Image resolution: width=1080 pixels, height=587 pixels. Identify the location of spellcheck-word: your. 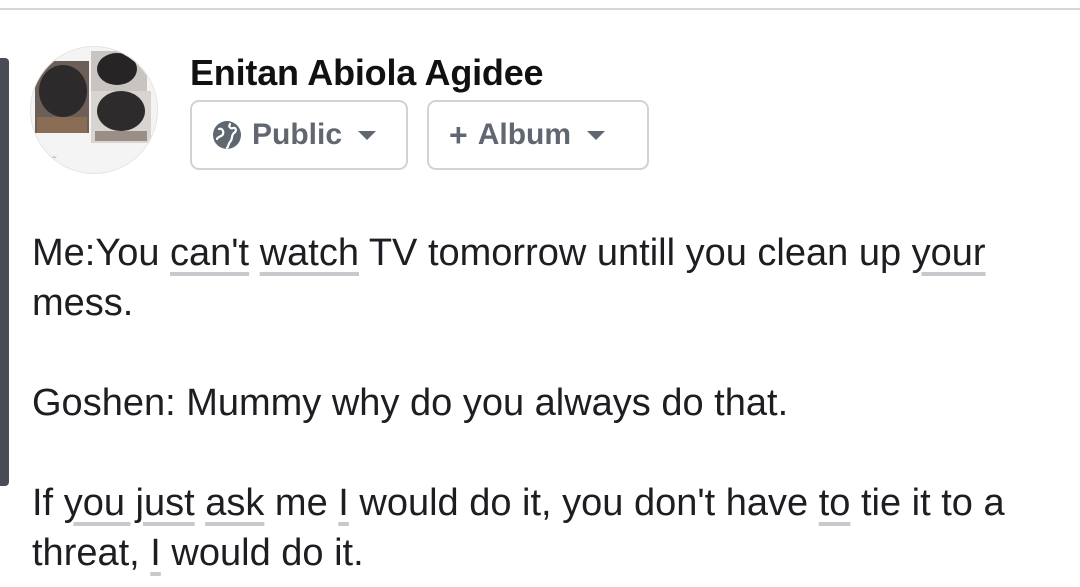
(949, 253).